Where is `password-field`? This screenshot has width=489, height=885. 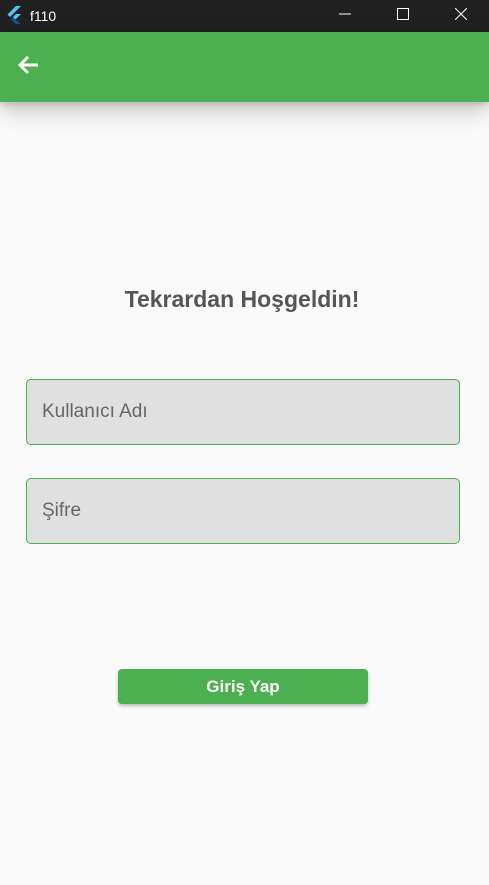 password-field is located at coordinates (243, 511).